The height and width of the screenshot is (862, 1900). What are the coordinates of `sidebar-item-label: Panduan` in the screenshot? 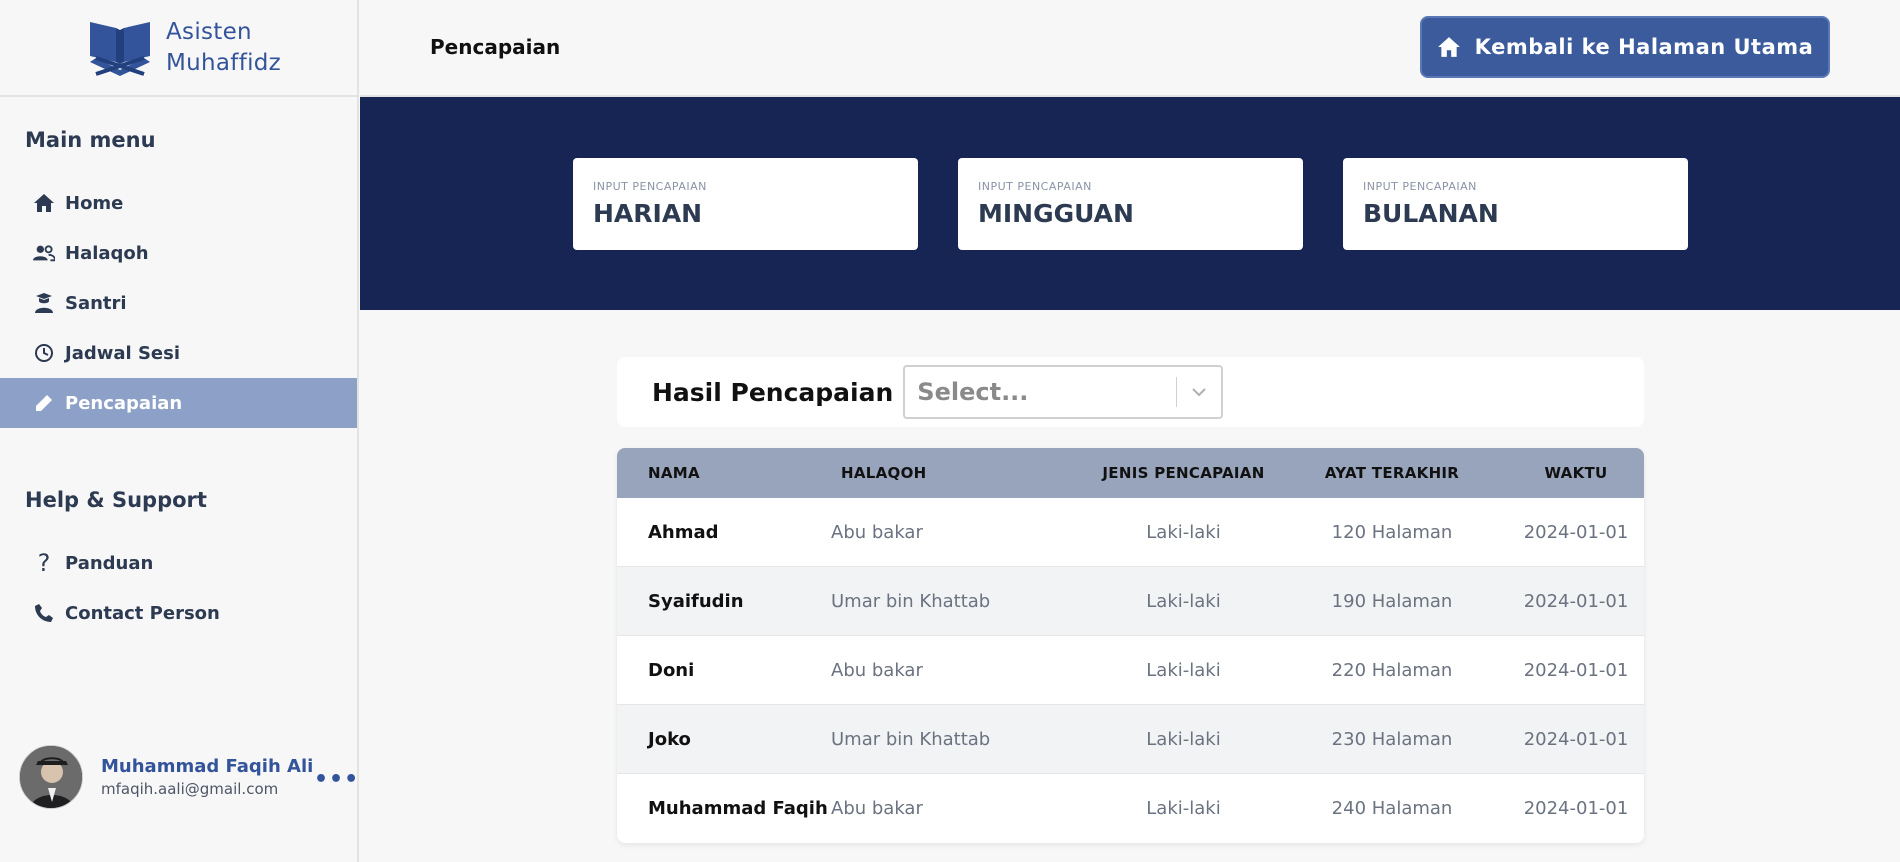 It's located at (109, 563).